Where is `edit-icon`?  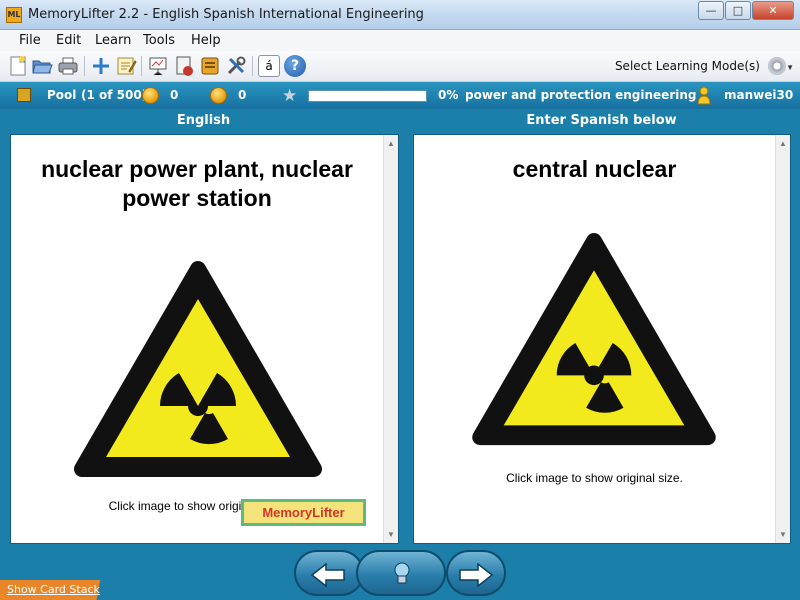 edit-icon is located at coordinates (126, 66).